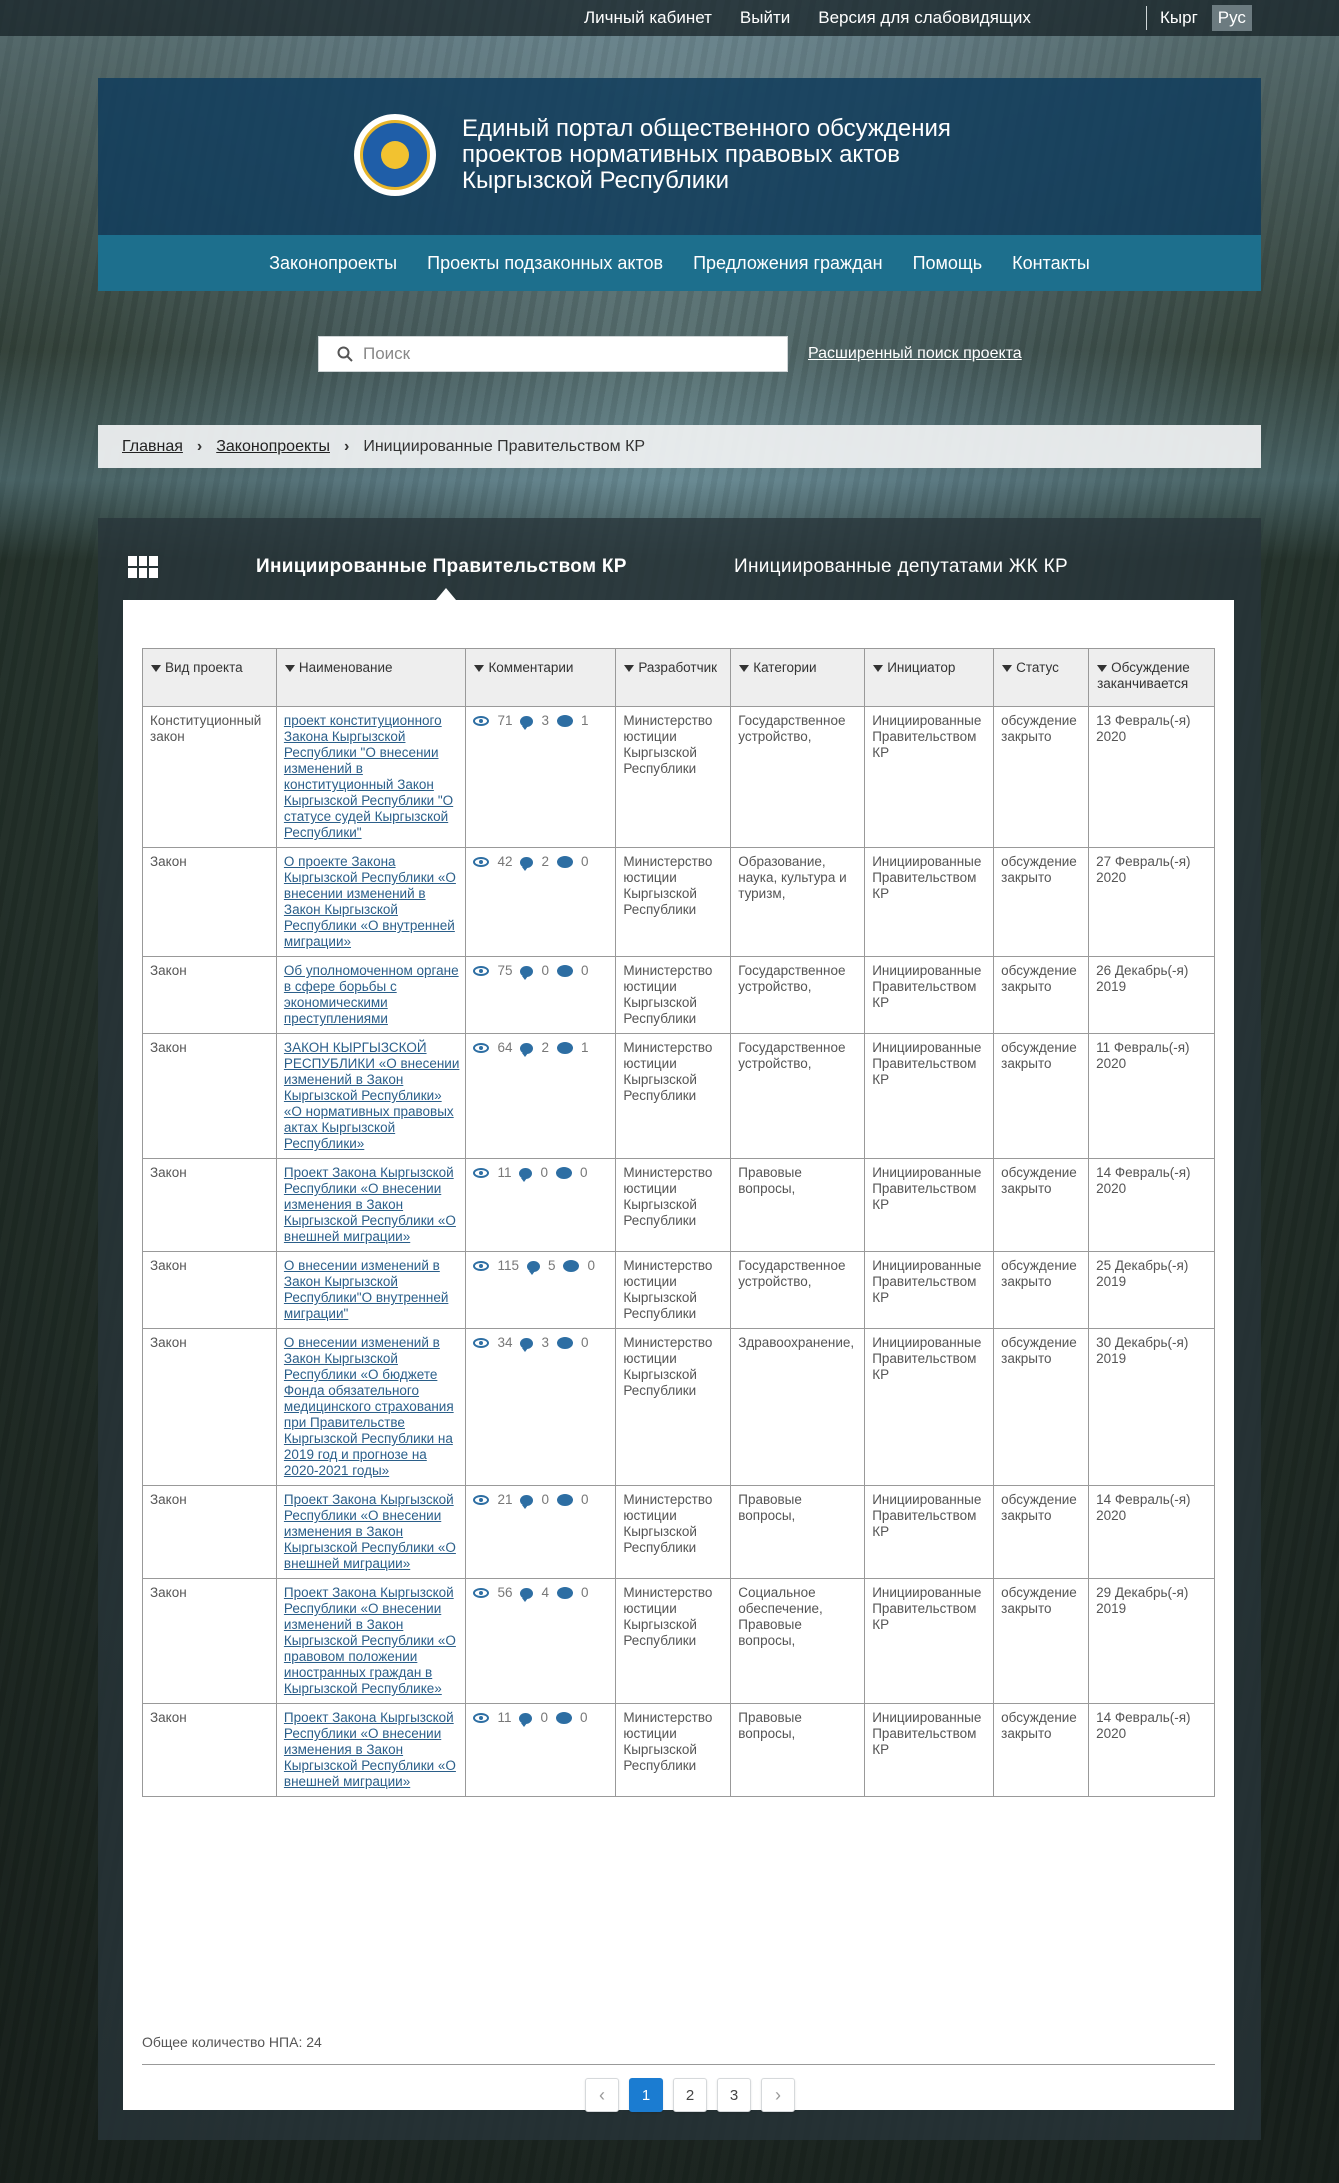  What do you see at coordinates (395, 155) in the screenshot?
I see `state-emblem-logo` at bounding box center [395, 155].